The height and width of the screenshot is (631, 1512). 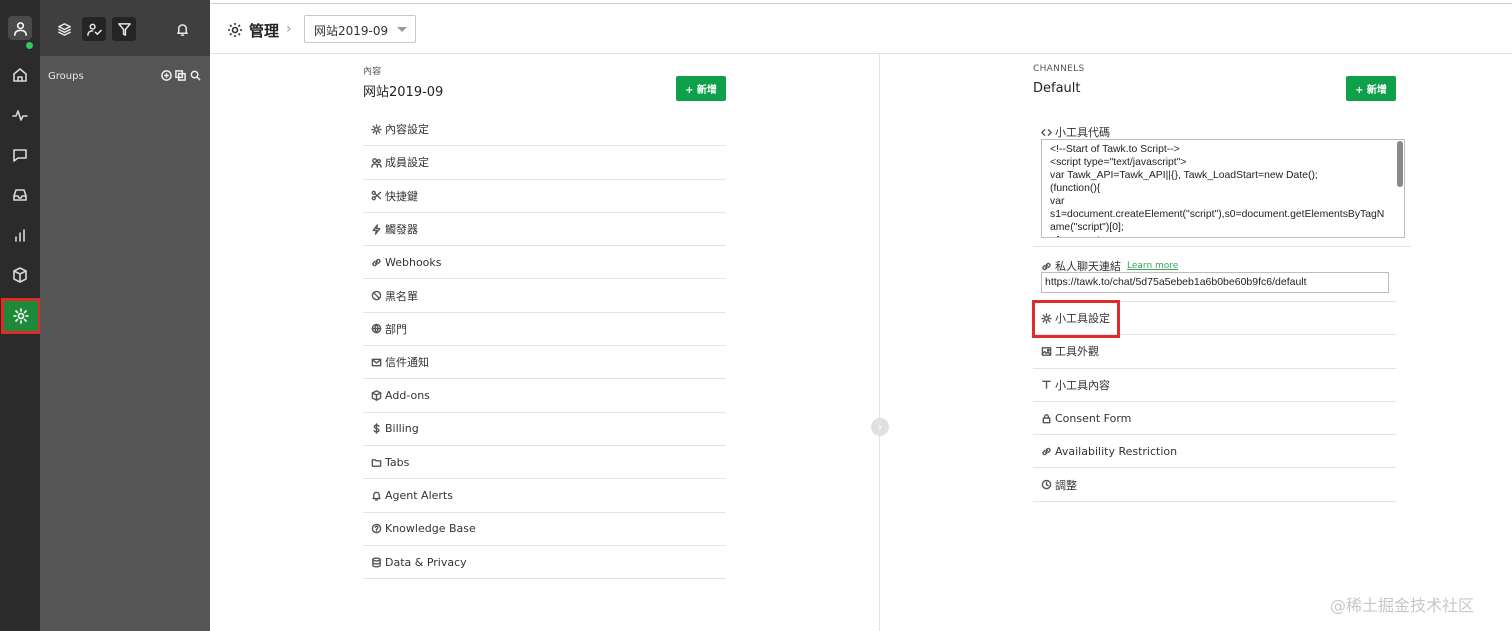 What do you see at coordinates (407, 396) in the screenshot?
I see `menu-item-label: Add-ons` at bounding box center [407, 396].